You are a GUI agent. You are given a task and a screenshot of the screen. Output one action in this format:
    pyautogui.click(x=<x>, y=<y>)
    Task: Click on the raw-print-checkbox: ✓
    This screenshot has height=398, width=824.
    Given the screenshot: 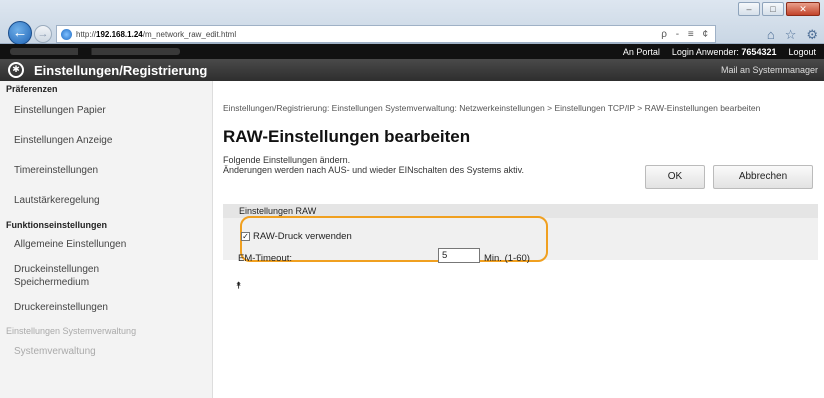 What is the action you would take?
    pyautogui.click(x=245, y=236)
    